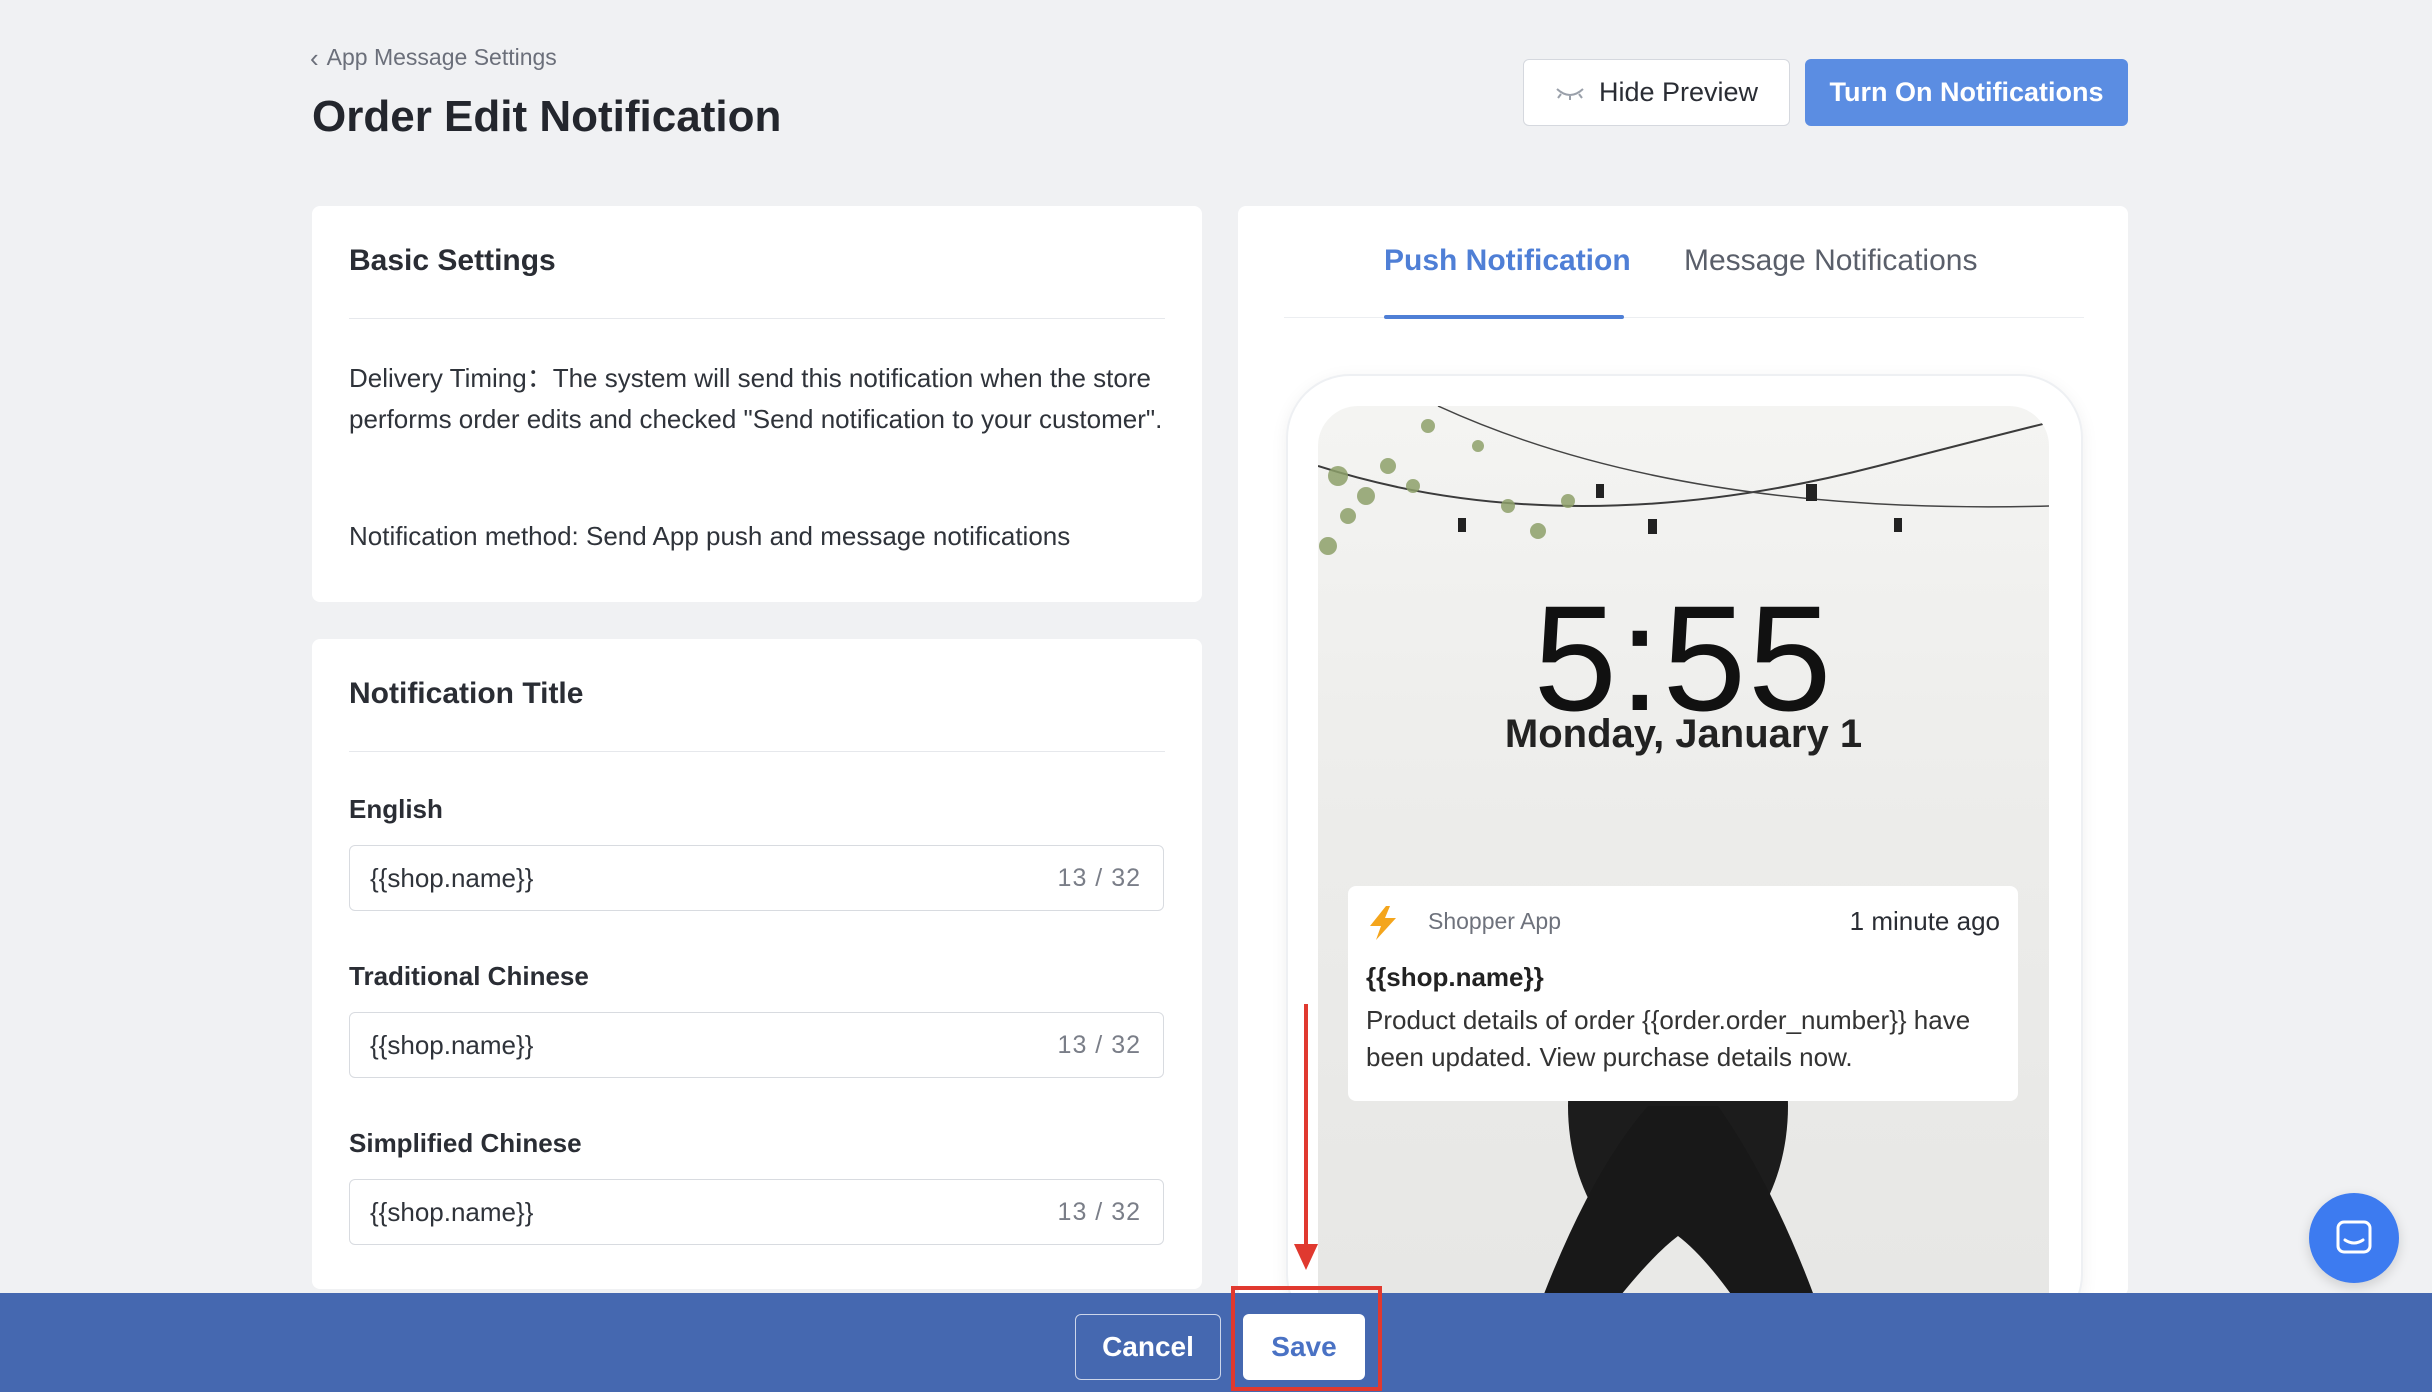 The height and width of the screenshot is (1392, 2432). Describe the element at coordinates (1570, 93) in the screenshot. I see `eye-closed-icon` at that location.